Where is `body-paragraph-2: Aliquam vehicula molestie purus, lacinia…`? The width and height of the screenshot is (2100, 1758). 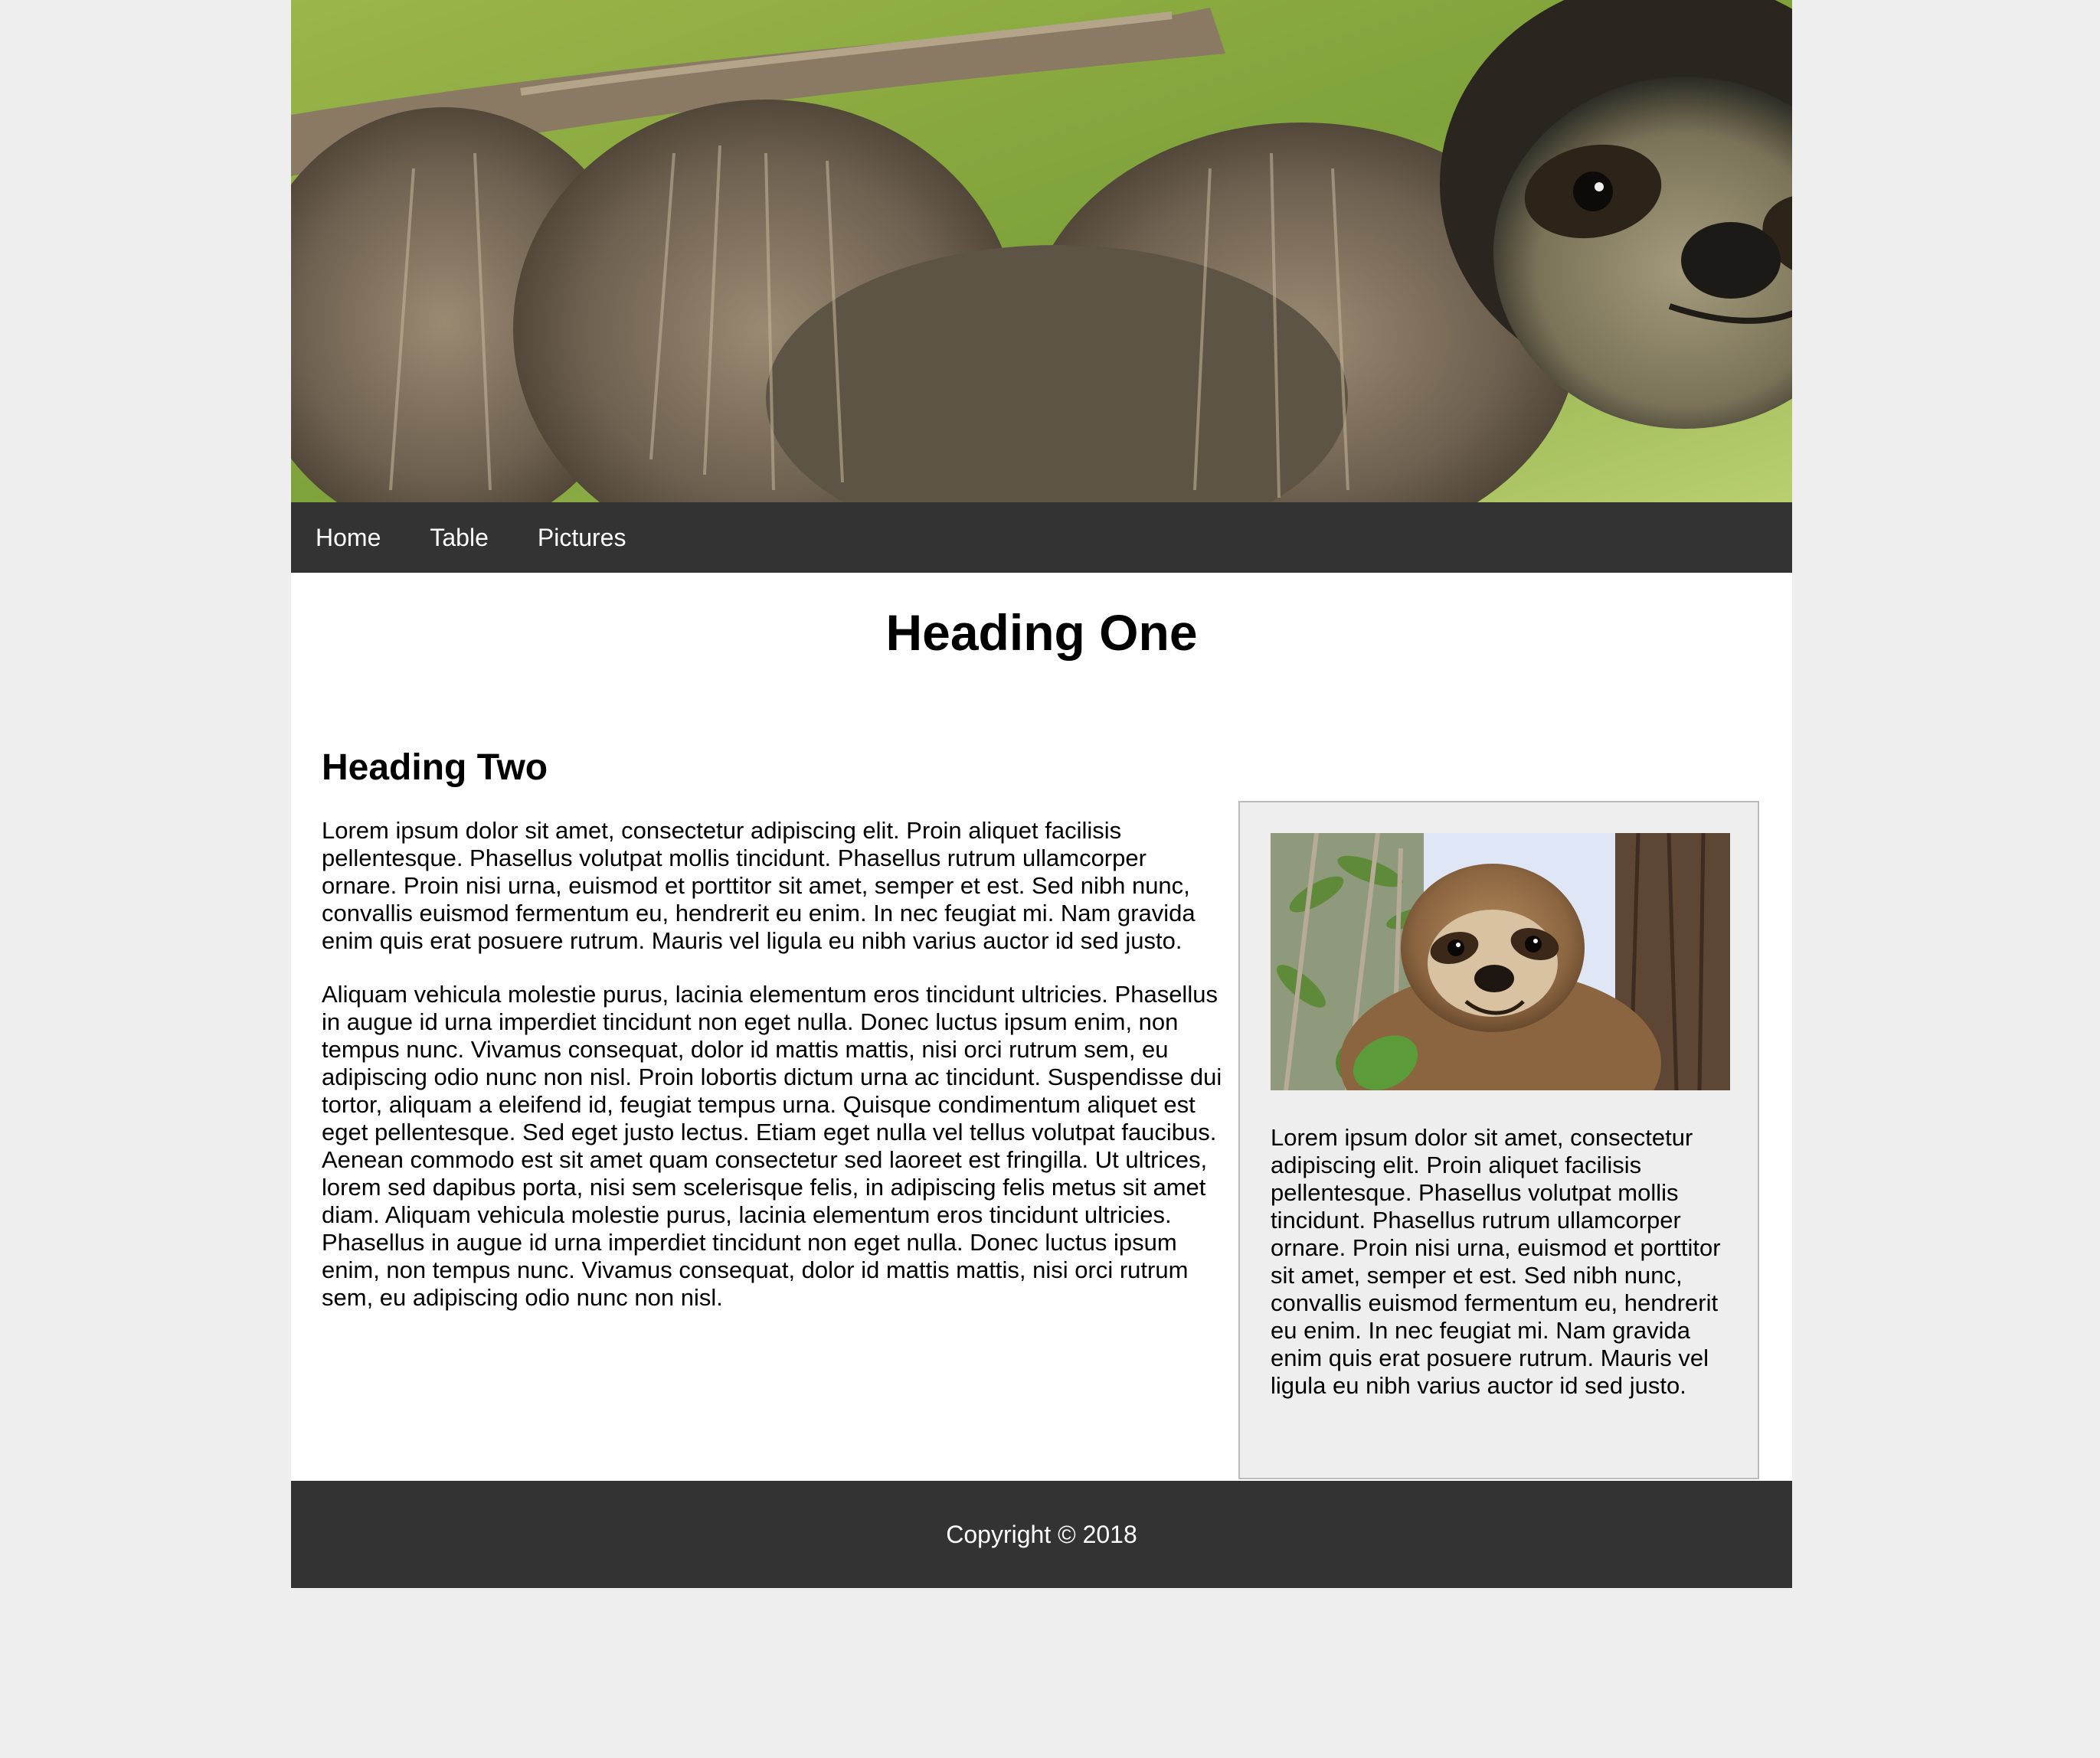
body-paragraph-2: Aliquam vehicula molestie purus, lacinia… is located at coordinates (772, 1146).